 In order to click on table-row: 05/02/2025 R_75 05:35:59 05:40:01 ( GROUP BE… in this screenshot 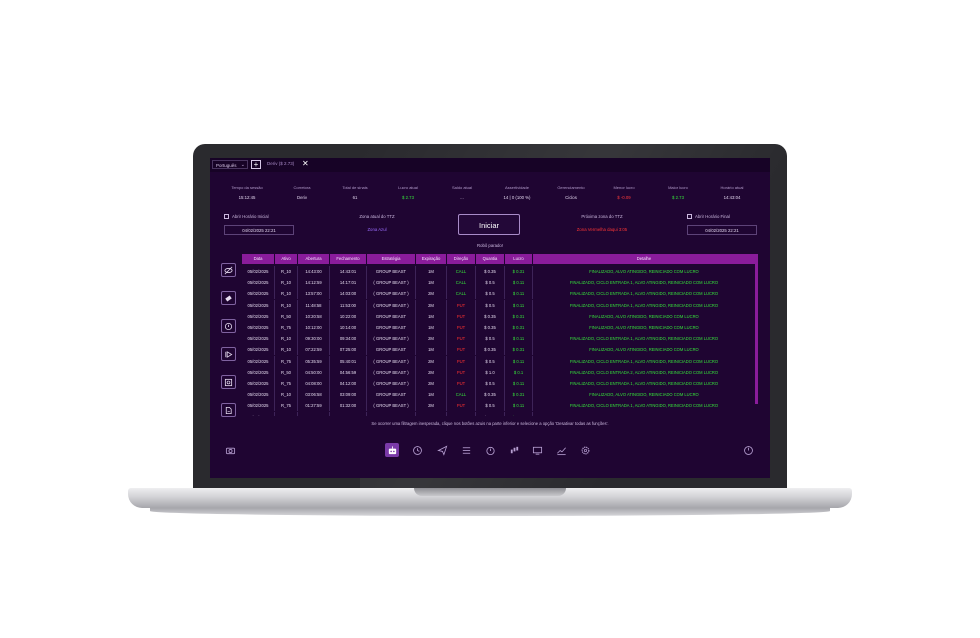, I will do `click(500, 361)`.